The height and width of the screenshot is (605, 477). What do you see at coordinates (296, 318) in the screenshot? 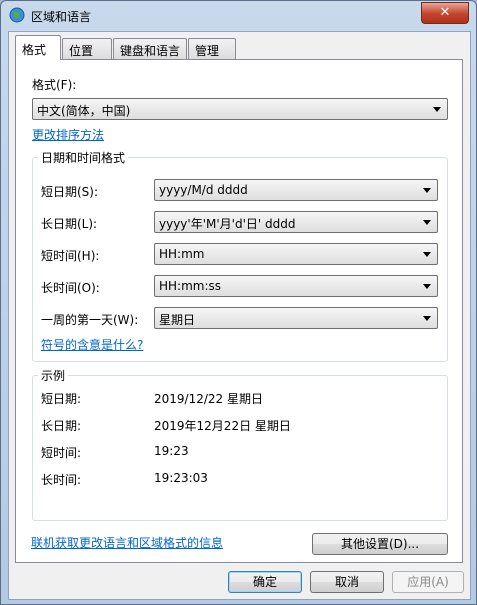
I see `first-day-select: 星期日` at bounding box center [296, 318].